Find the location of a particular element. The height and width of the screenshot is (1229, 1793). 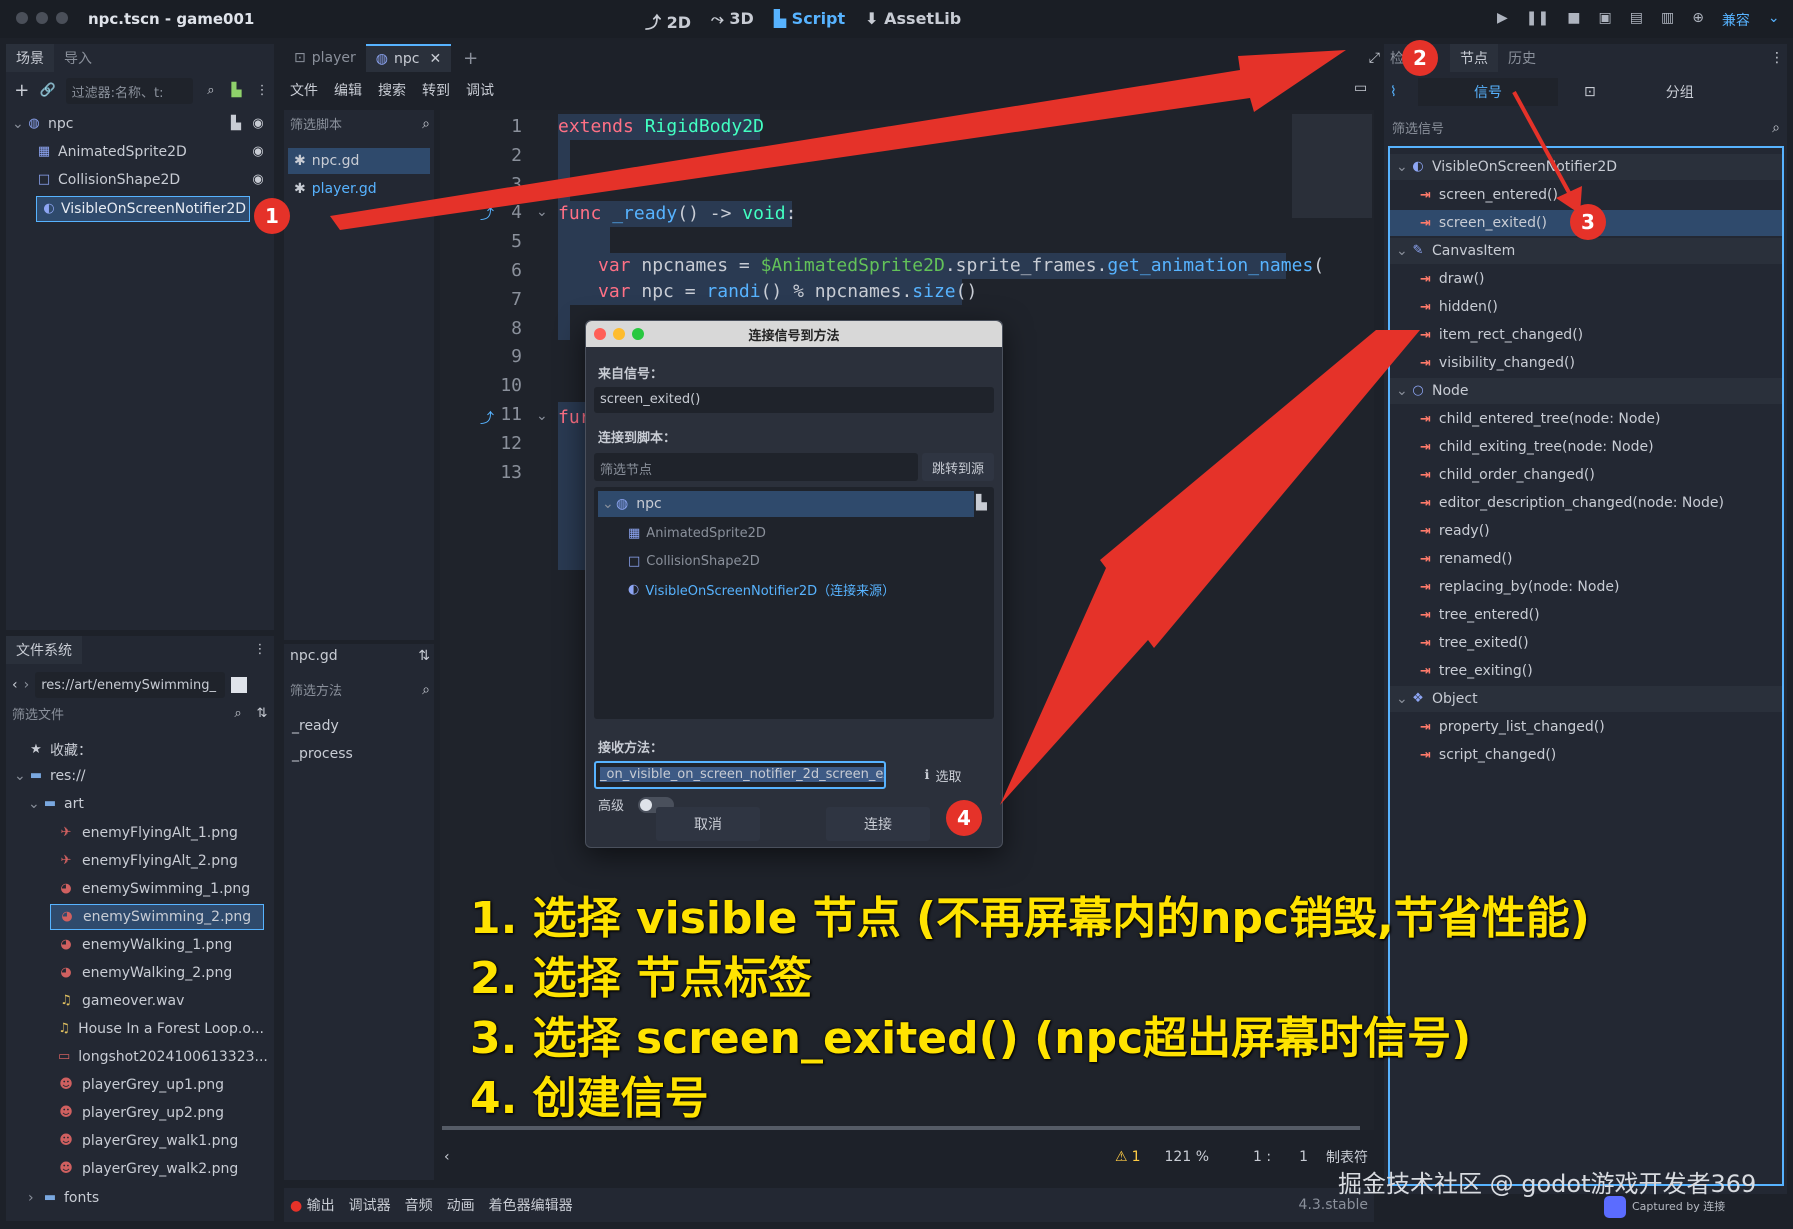

captured-label: Captured by 连接 is located at coordinates (1664, 1207).